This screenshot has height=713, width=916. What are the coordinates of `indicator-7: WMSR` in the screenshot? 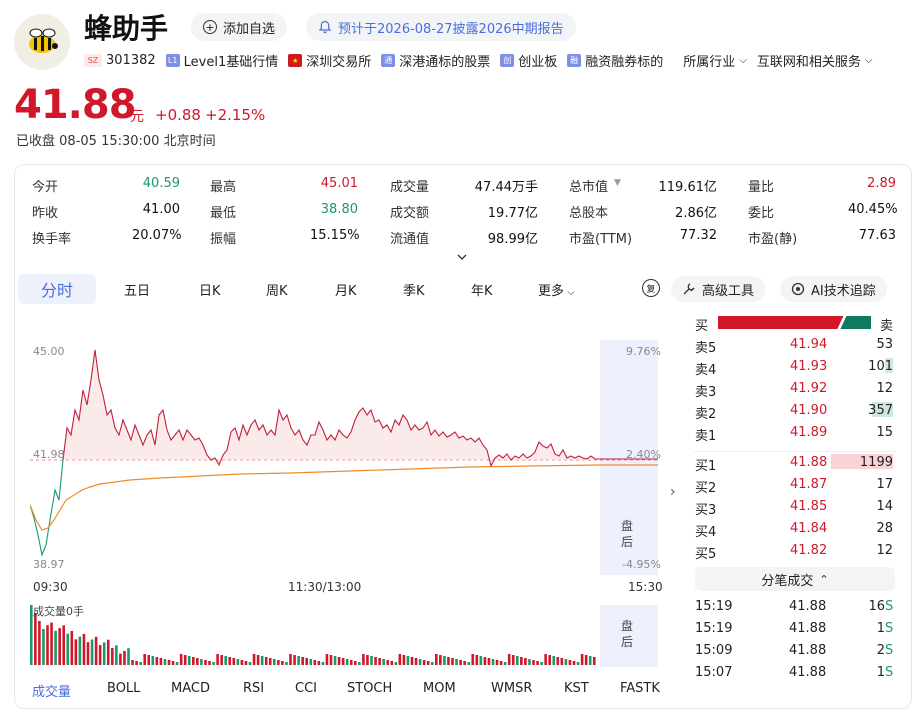 It's located at (511, 688).